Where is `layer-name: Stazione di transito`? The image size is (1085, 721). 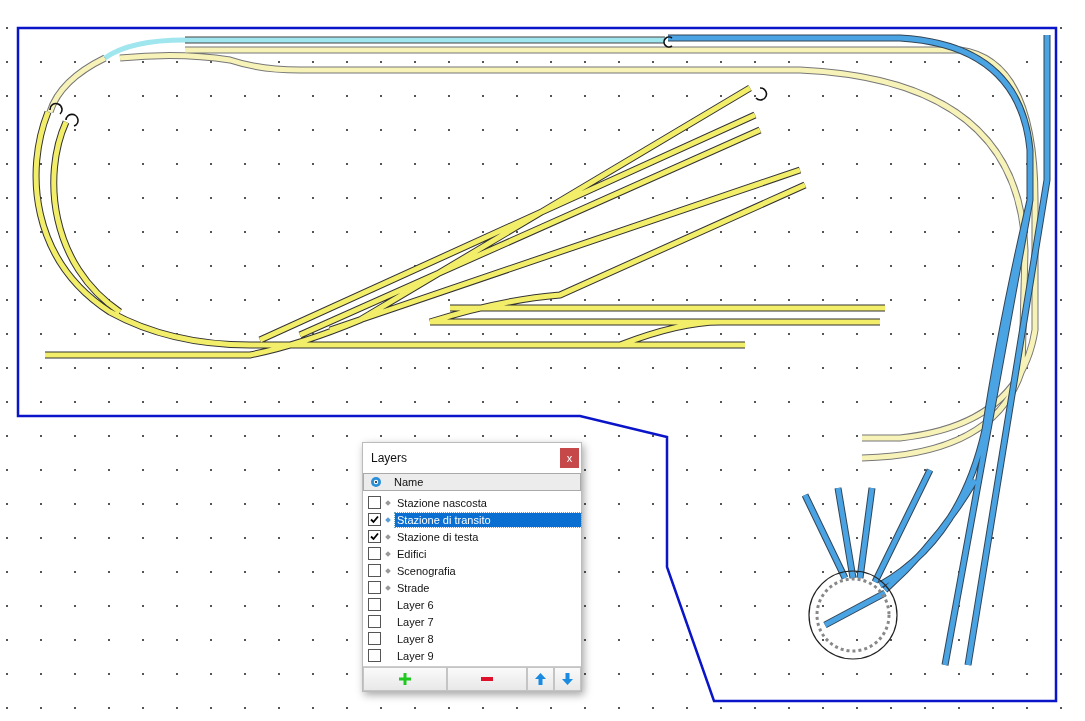
layer-name: Stazione di transito is located at coordinates (488, 519).